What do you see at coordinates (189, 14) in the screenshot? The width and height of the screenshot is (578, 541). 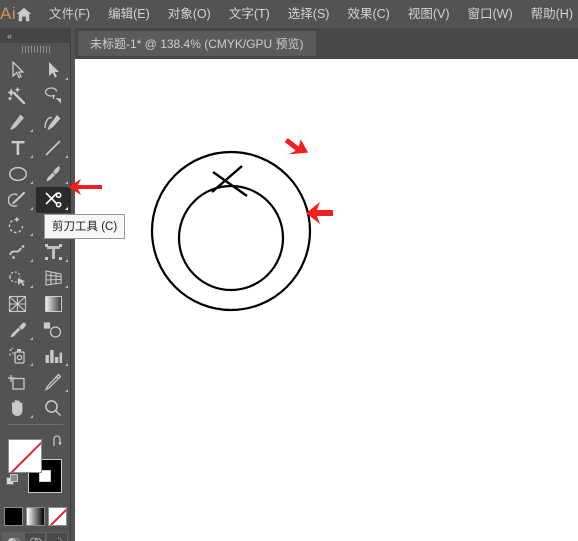 I see `menu-object: 对象(O)` at bounding box center [189, 14].